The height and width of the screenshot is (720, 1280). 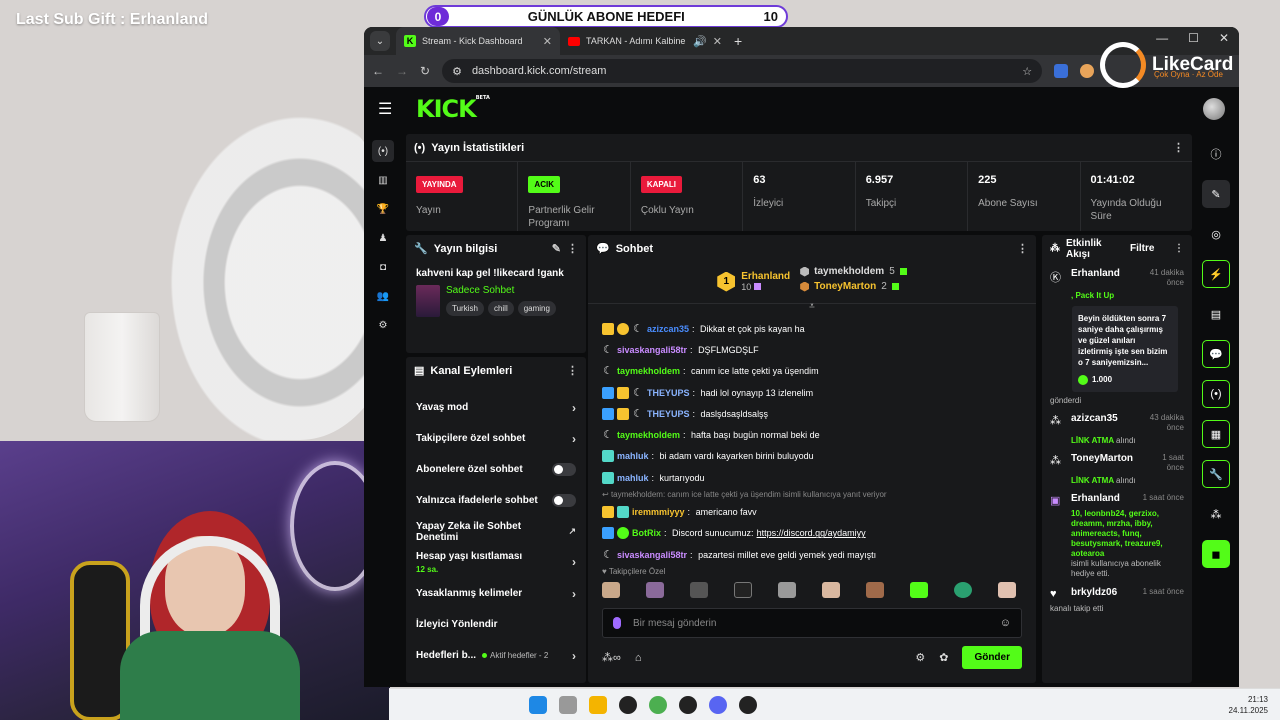 I want to click on tag: Turkish, so click(x=465, y=308).